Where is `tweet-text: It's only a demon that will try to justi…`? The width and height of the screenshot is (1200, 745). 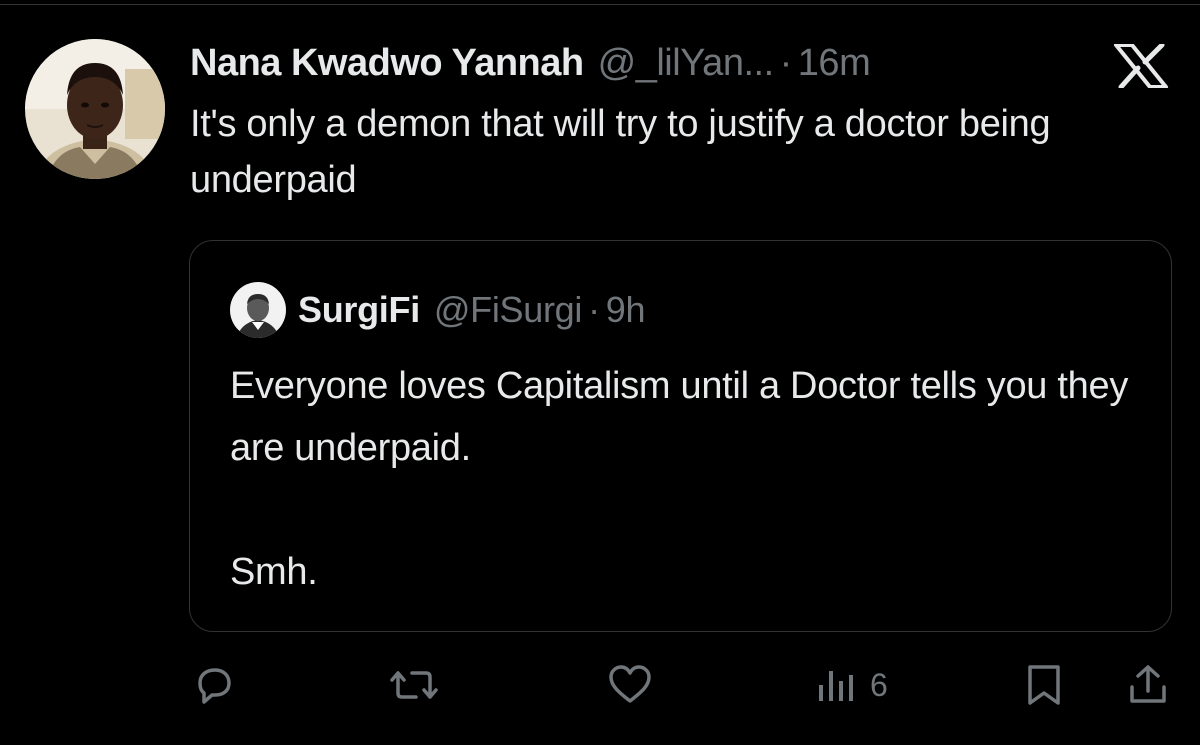
tweet-text: It's only a demon that will try to justi… is located at coordinates (620, 152).